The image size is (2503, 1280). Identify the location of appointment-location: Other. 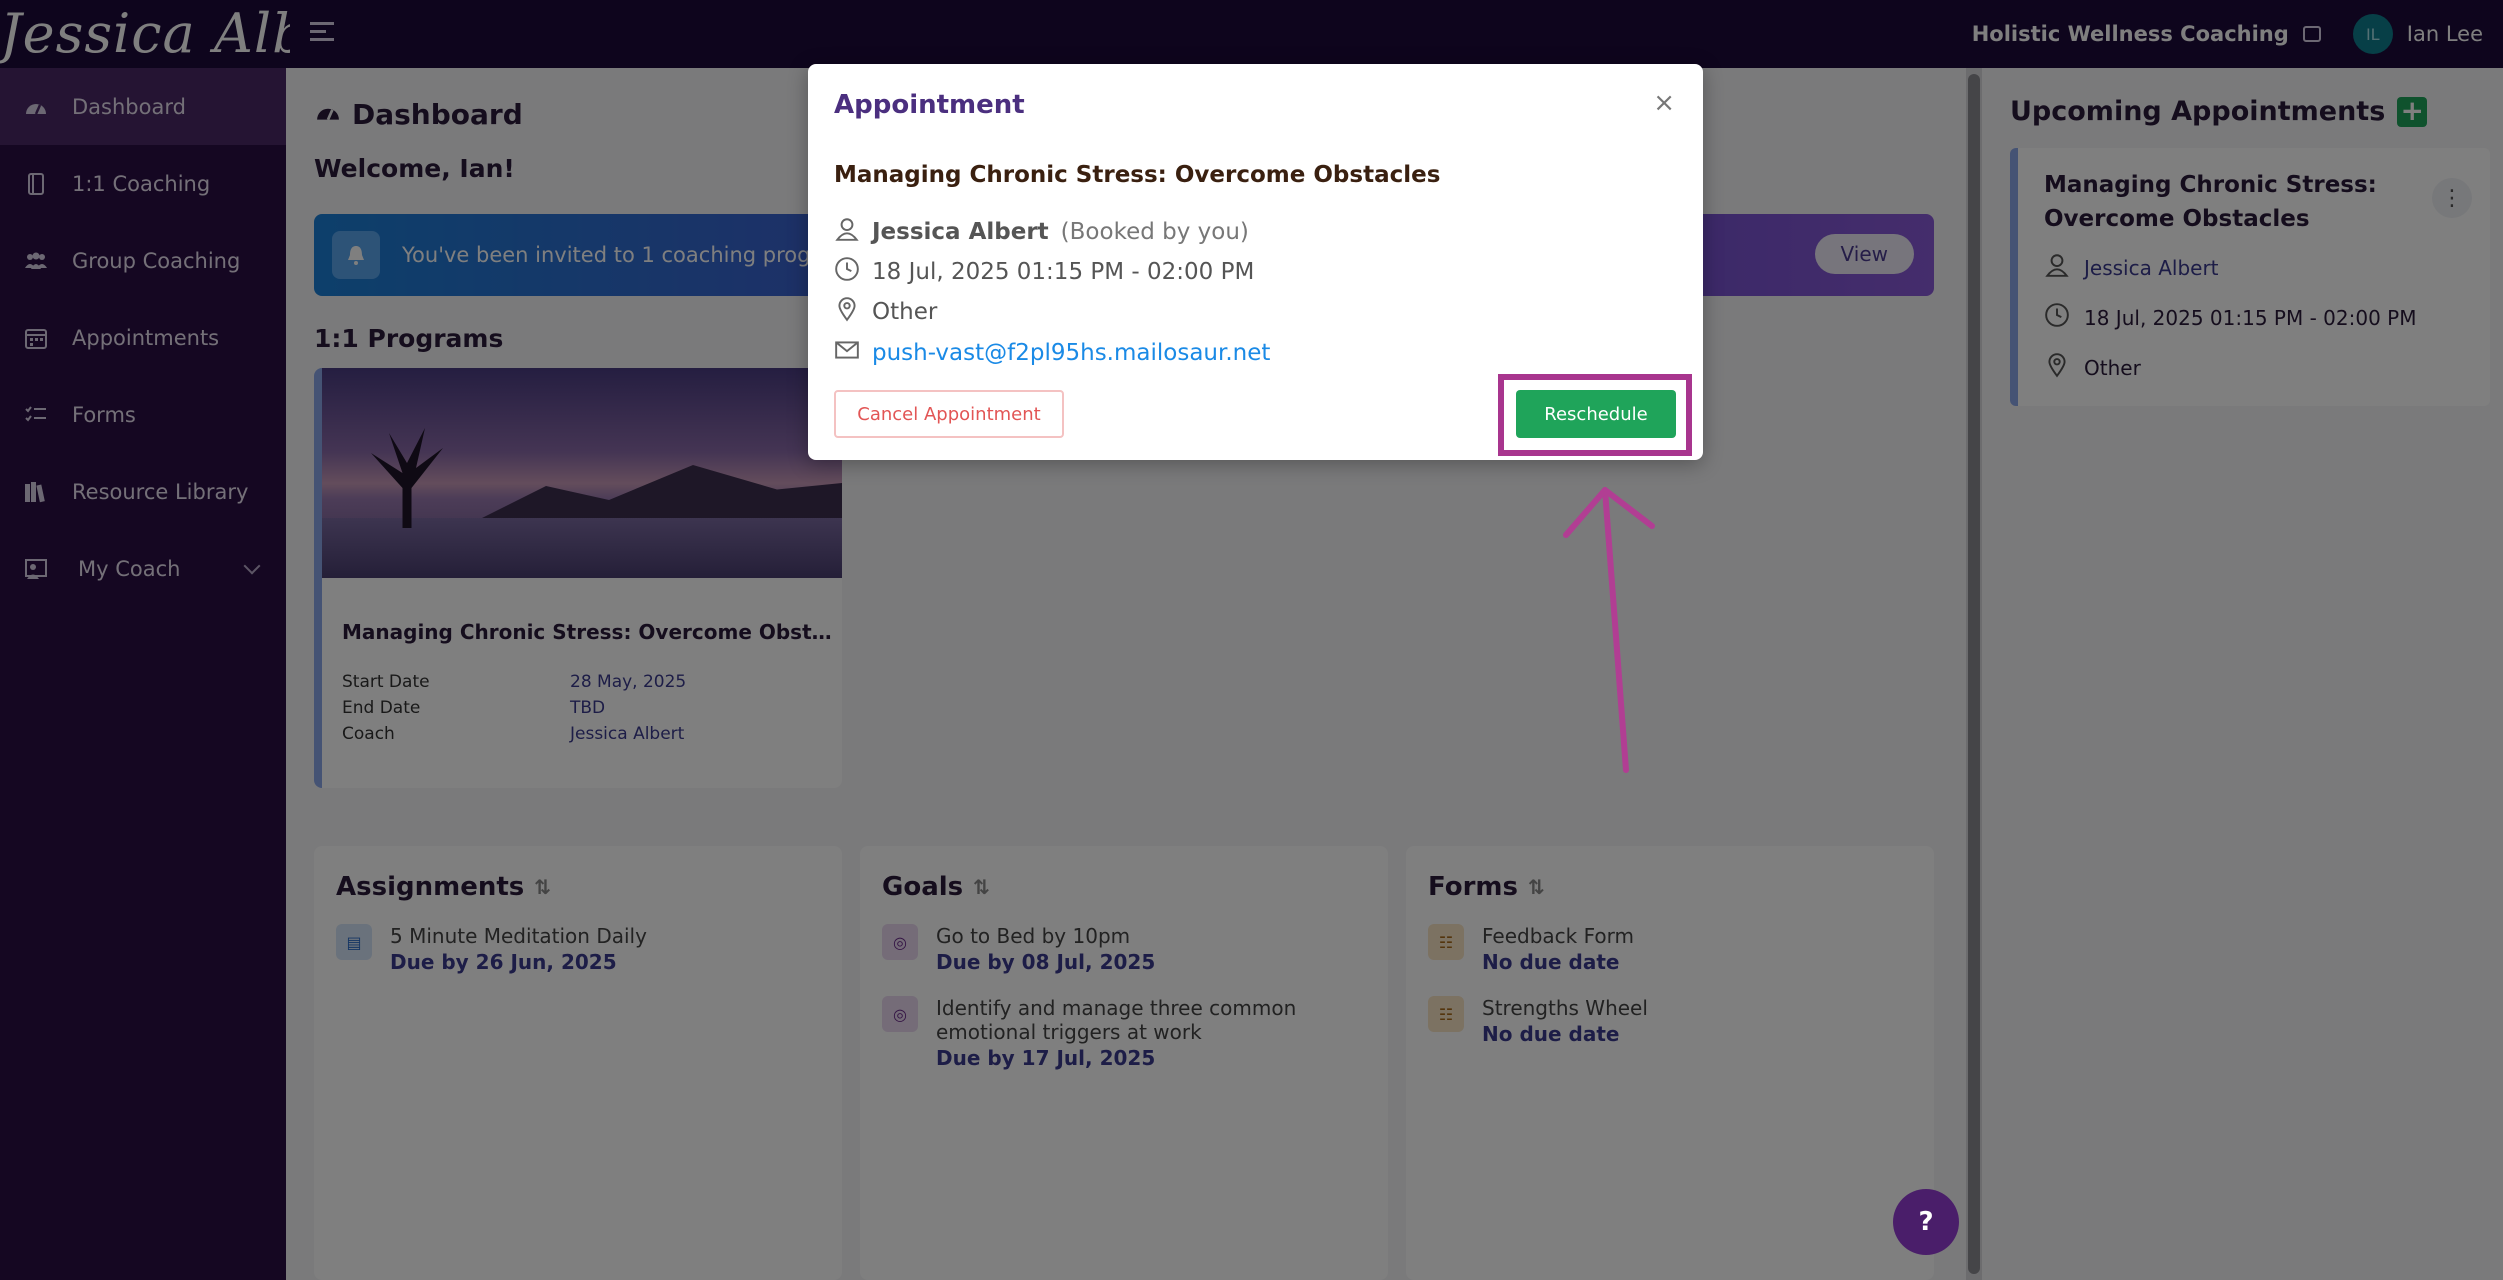
(905, 312).